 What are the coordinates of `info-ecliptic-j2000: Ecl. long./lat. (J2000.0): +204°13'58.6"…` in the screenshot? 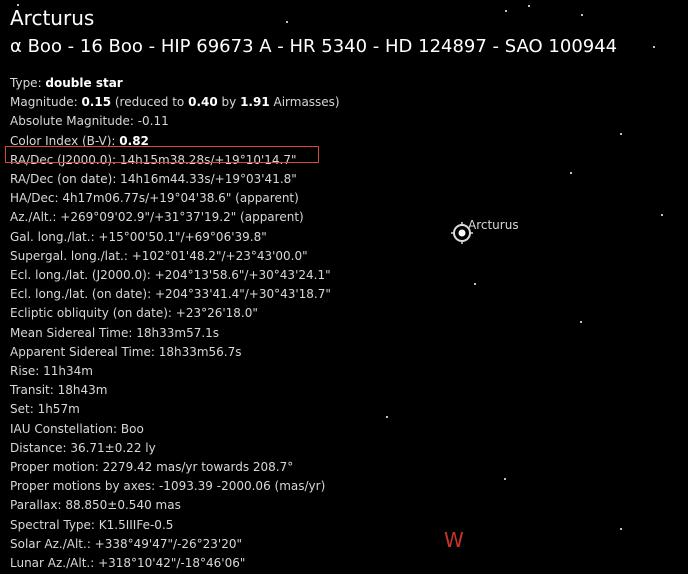 It's located at (170, 275).